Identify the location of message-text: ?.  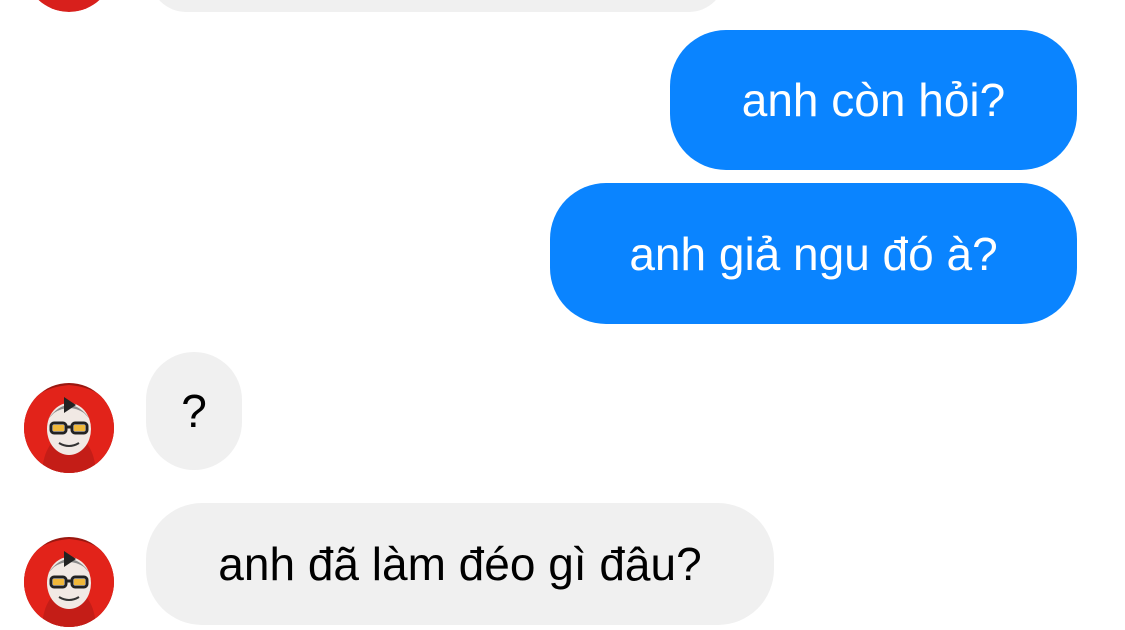
(194, 411).